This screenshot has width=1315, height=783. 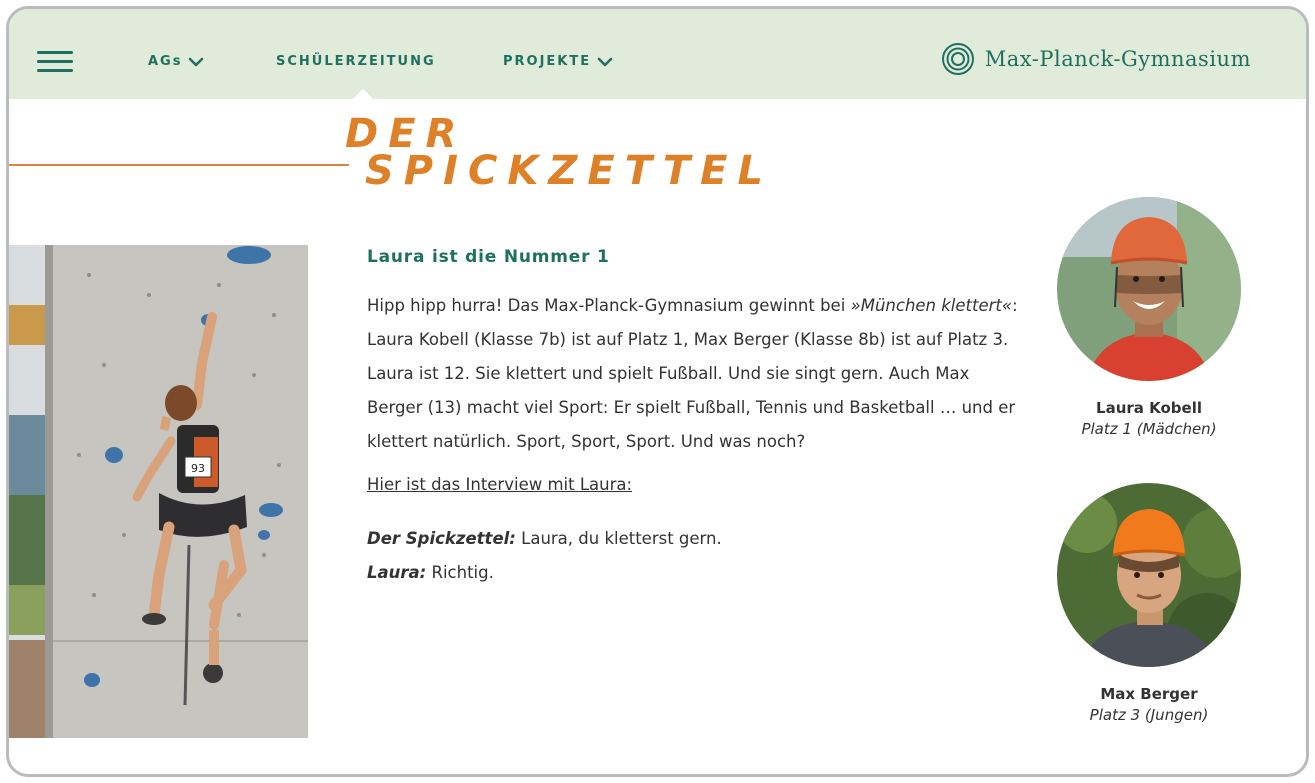 I want to click on brand-name: Max-Planck-Gymnasium, so click(x=1117, y=59).